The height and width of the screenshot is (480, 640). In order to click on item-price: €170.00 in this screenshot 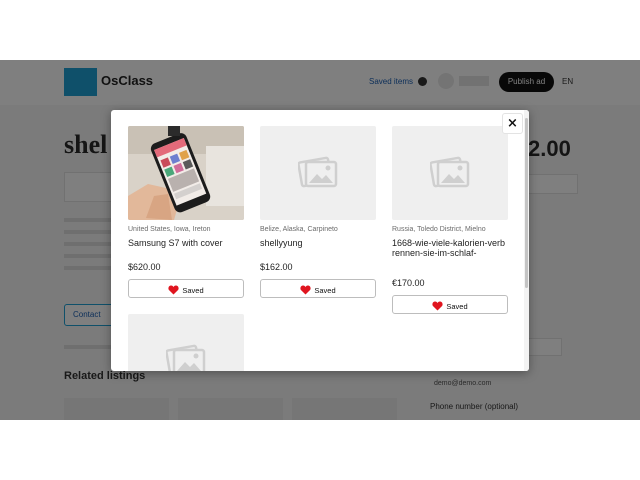, I will do `click(408, 283)`.